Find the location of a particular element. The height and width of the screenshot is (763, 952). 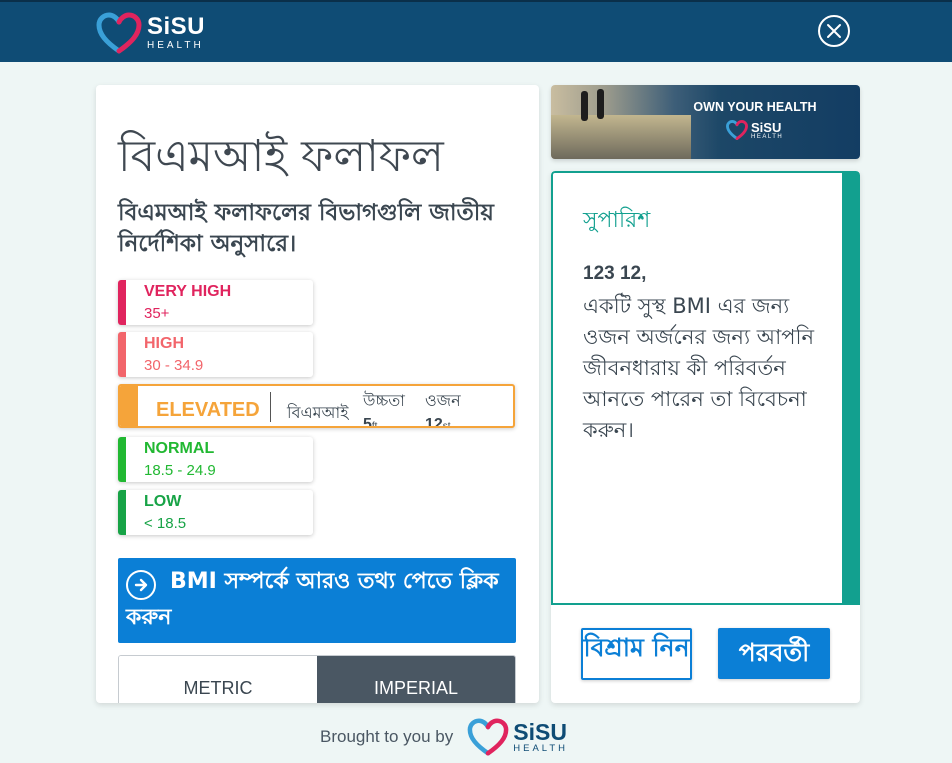

height-column: উচ্চতা 5ft is located at coordinates (384, 408).